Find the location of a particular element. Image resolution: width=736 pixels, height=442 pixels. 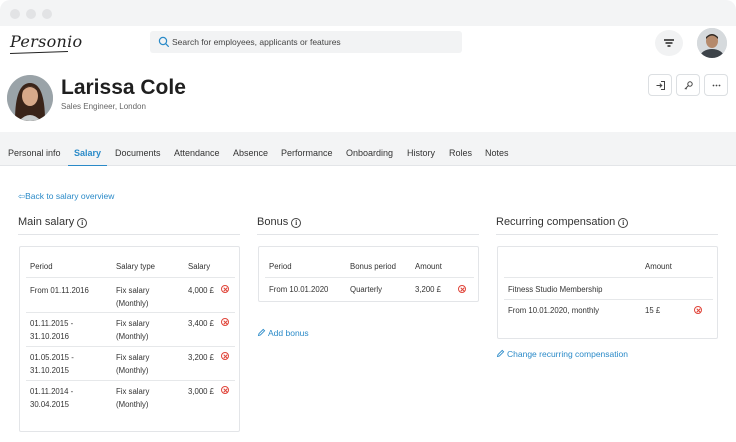

access-rights-button is located at coordinates (688, 85).